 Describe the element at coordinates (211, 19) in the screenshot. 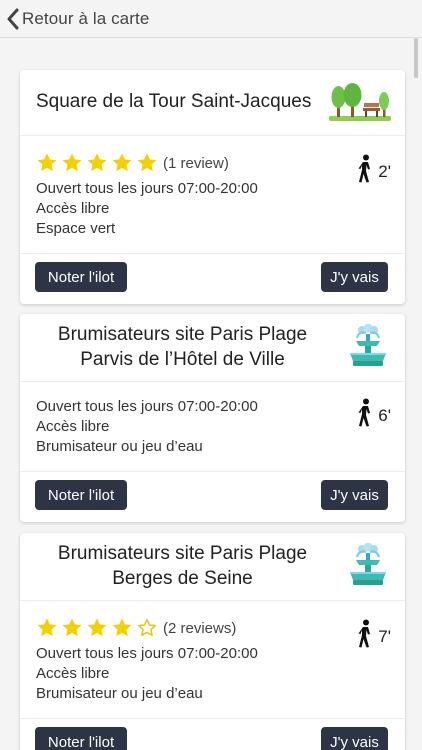

I see `top-bar: Retour à la carte` at that location.